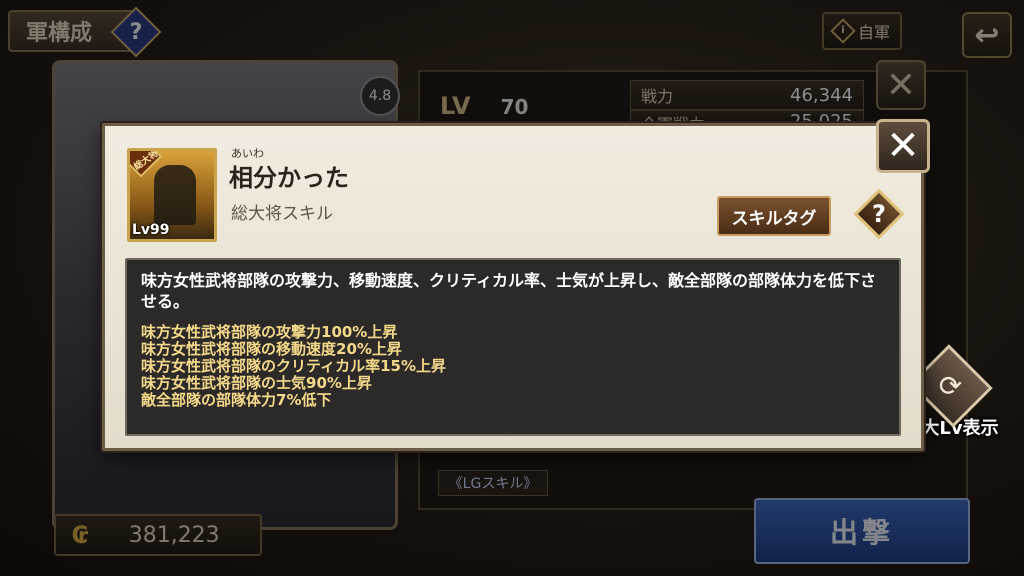 This screenshot has width=1024, height=576. I want to click on skill-type: 総大将スキル, so click(282, 214).